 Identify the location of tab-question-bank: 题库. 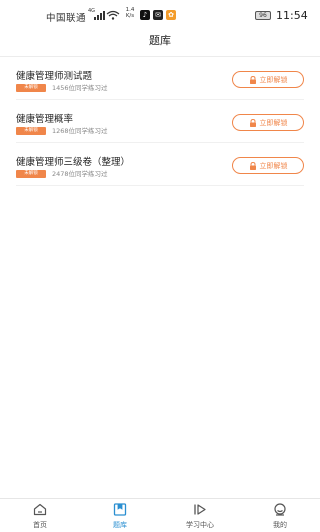
(120, 515).